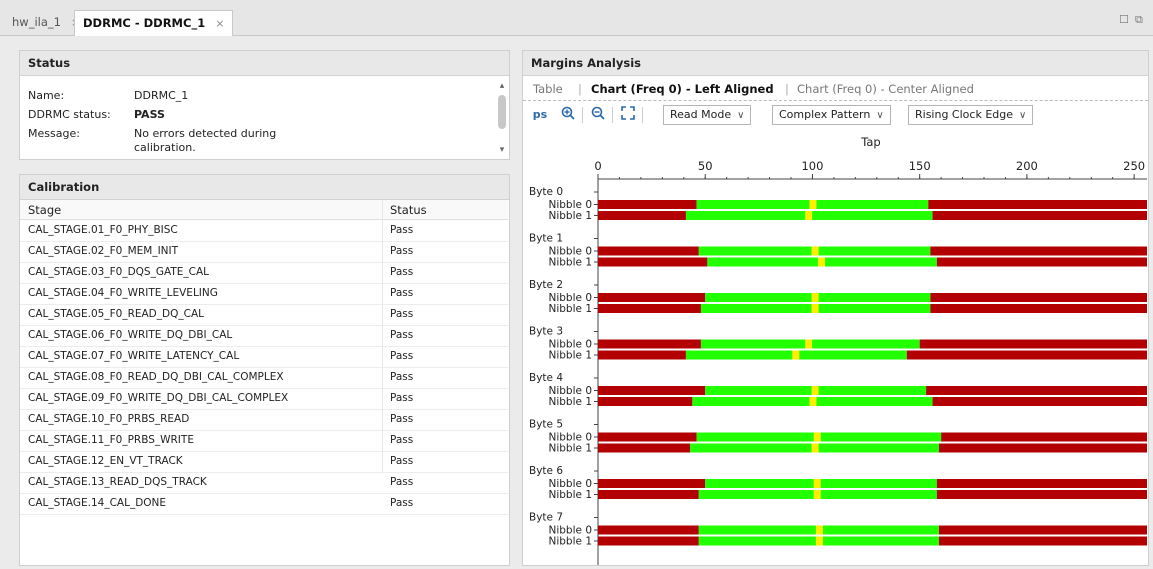 This screenshot has height=569, width=1153. I want to click on table-row: CAL_STAGE.02_F0_MEM_INIT Pass, so click(264, 252).